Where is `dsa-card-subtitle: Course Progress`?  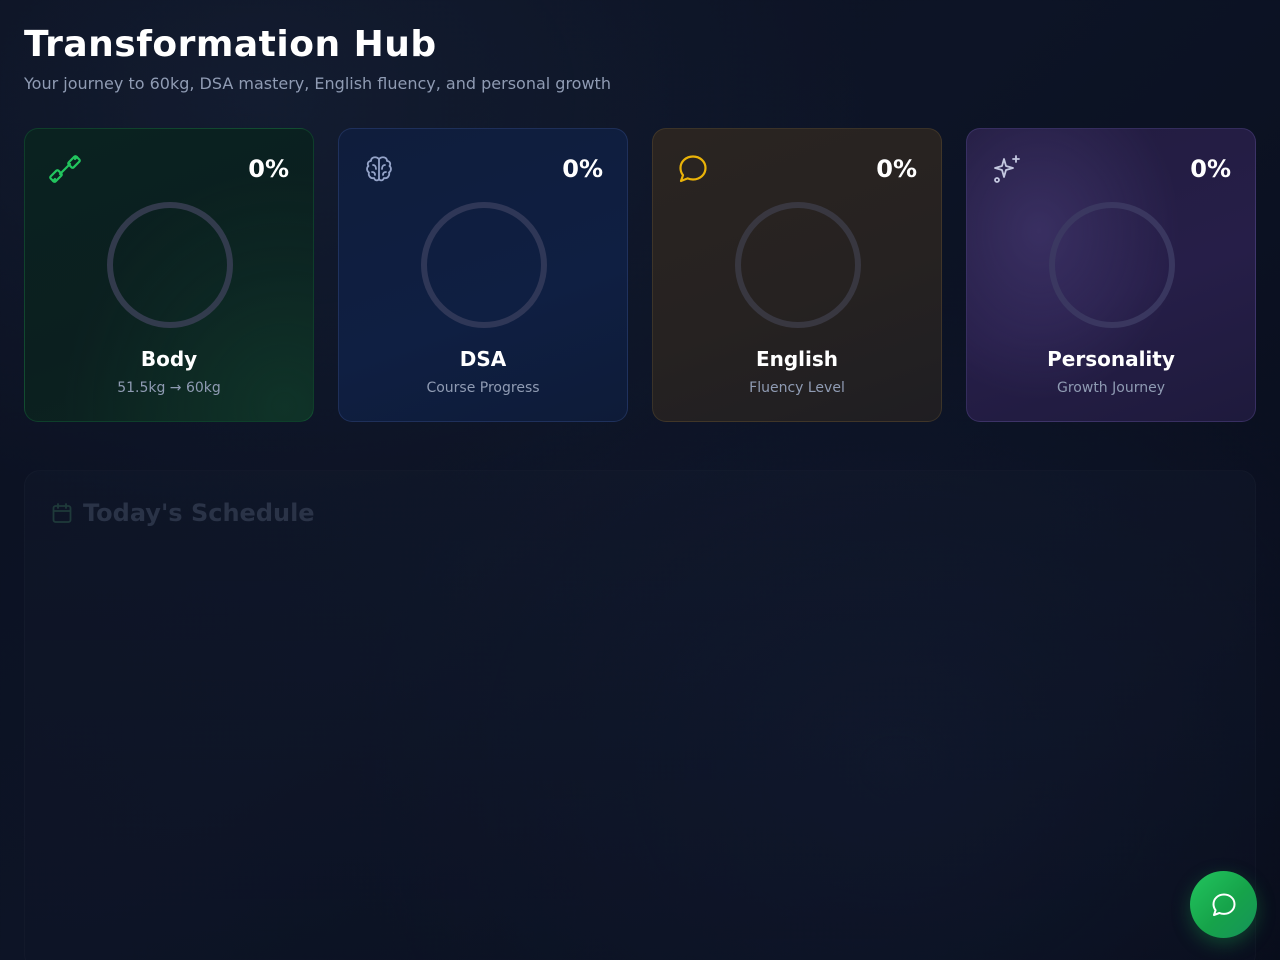
dsa-card-subtitle: Course Progress is located at coordinates (483, 388).